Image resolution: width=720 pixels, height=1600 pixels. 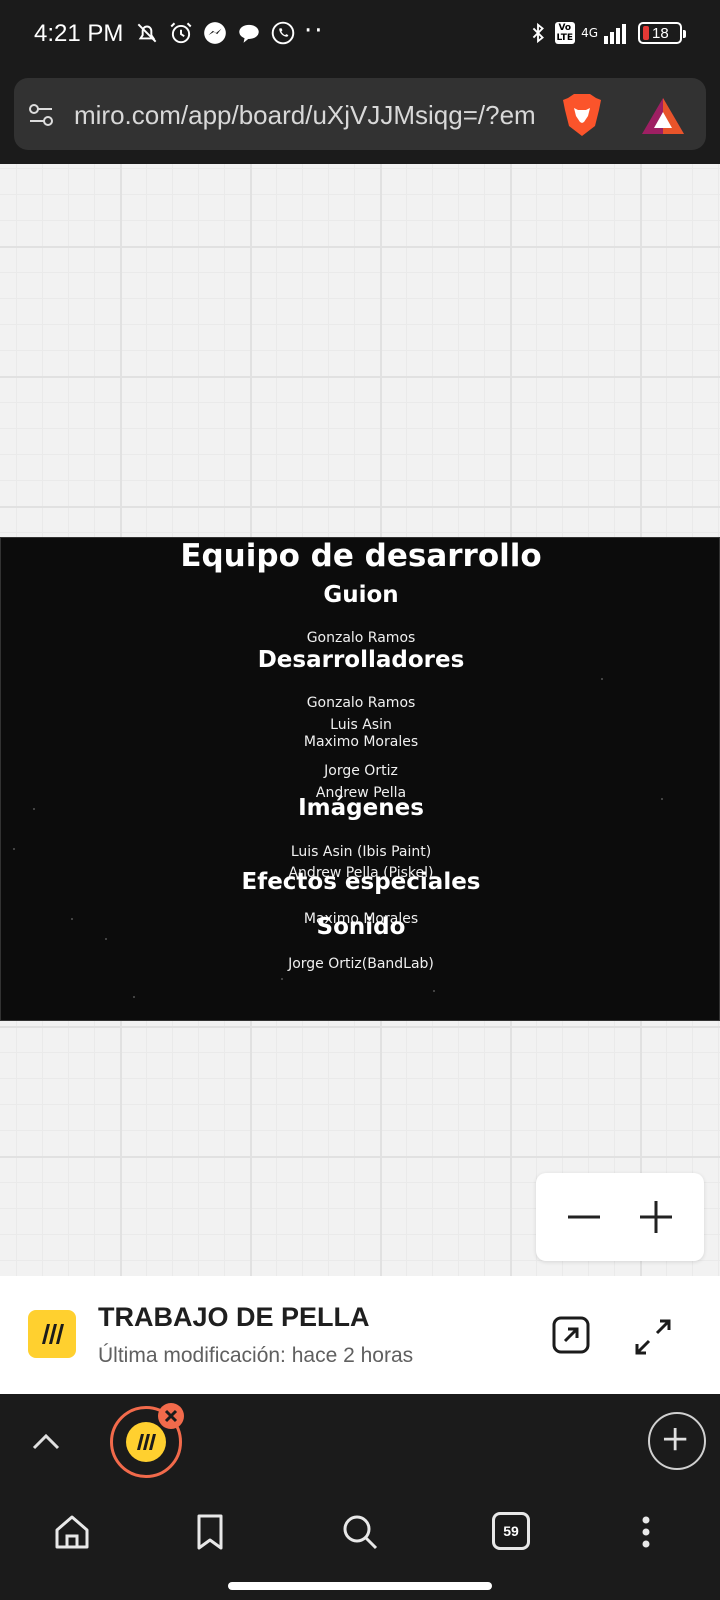 I want to click on alarm-icon, so click(x=181, y=33).